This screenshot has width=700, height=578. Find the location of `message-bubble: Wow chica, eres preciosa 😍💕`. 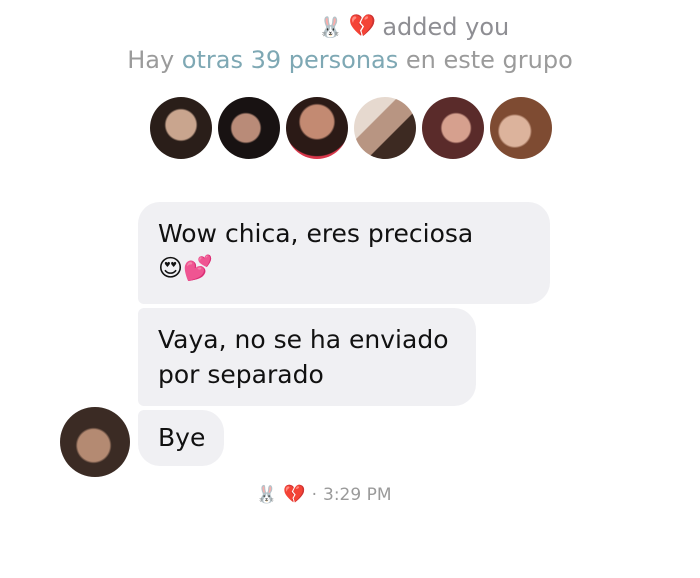

message-bubble: Wow chica, eres preciosa 😍💕 is located at coordinates (344, 253).